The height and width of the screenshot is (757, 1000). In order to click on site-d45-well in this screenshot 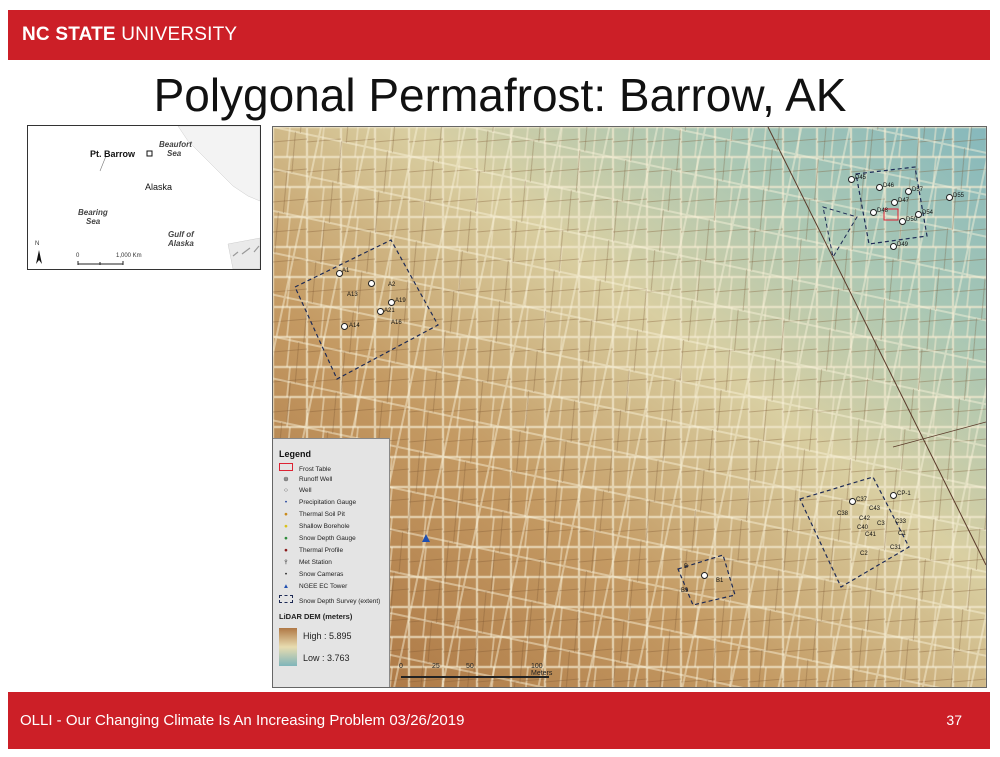, I will do `click(851, 179)`.